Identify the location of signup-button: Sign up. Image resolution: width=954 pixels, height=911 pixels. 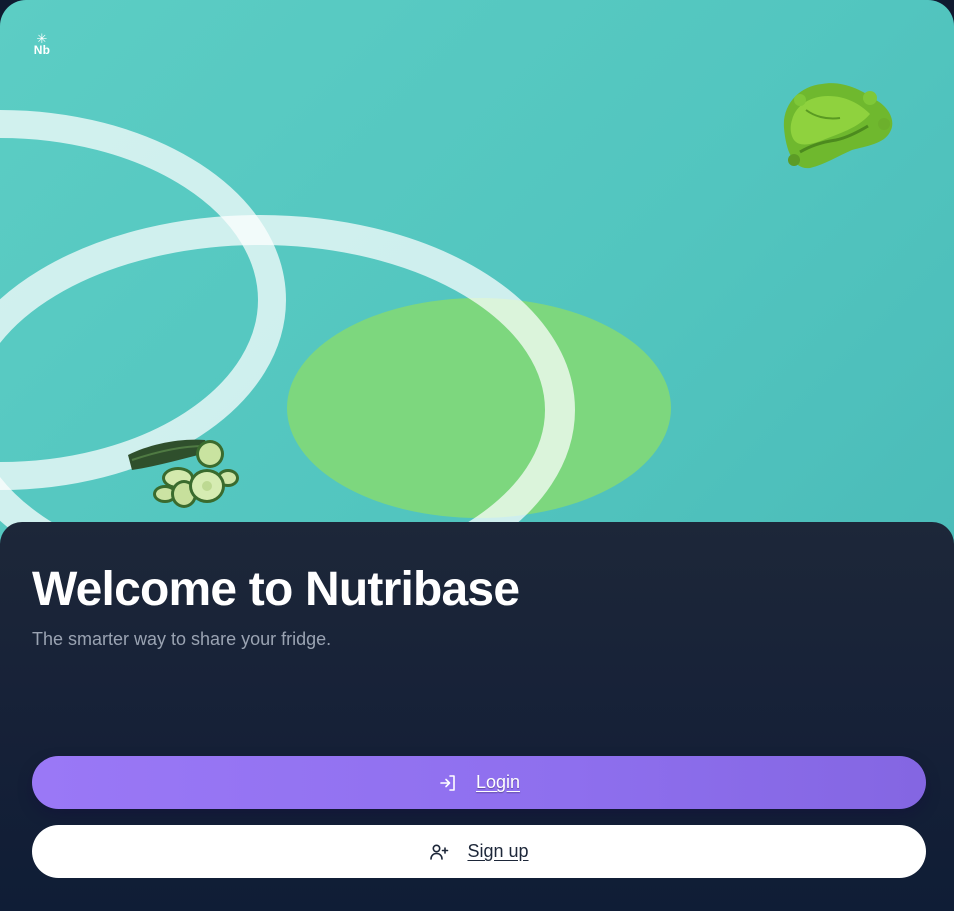
(479, 851).